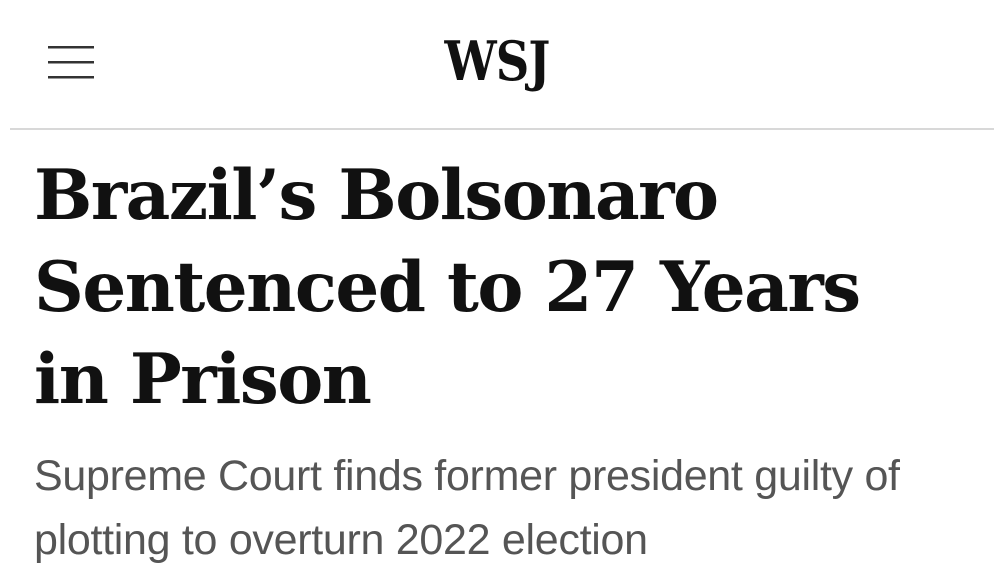  What do you see at coordinates (497, 61) in the screenshot?
I see `wsj-logo: WSJ` at bounding box center [497, 61].